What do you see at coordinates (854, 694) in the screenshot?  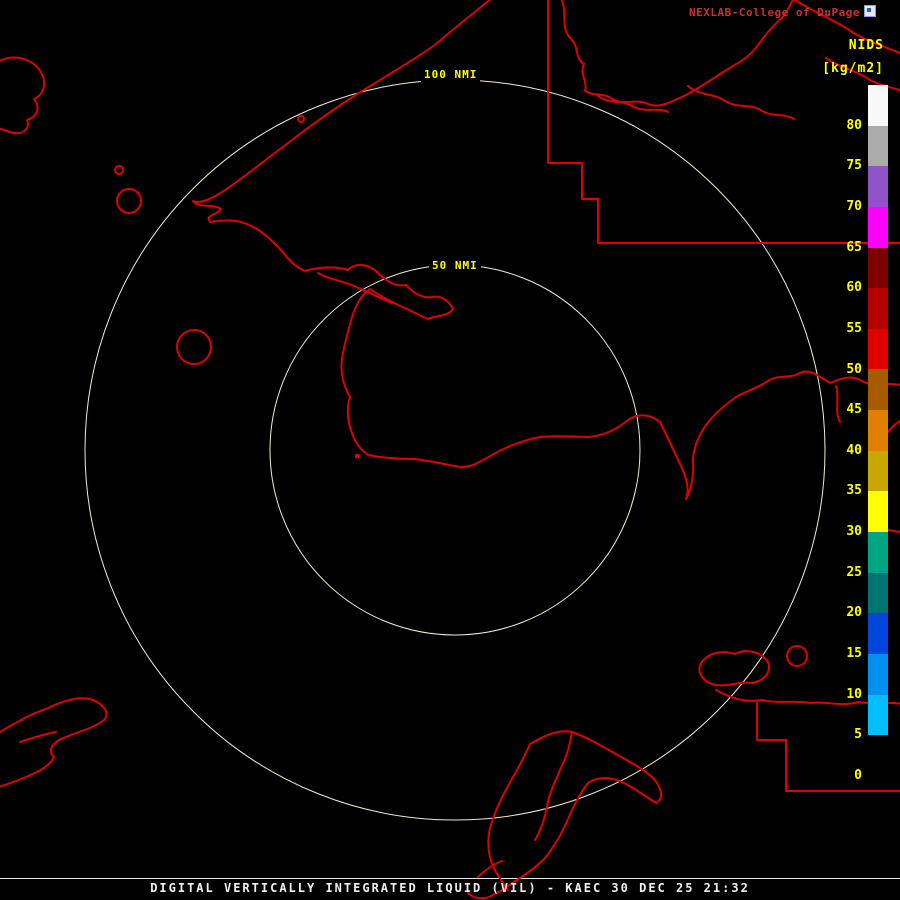 I see `colorbar-tick-label: 10` at bounding box center [854, 694].